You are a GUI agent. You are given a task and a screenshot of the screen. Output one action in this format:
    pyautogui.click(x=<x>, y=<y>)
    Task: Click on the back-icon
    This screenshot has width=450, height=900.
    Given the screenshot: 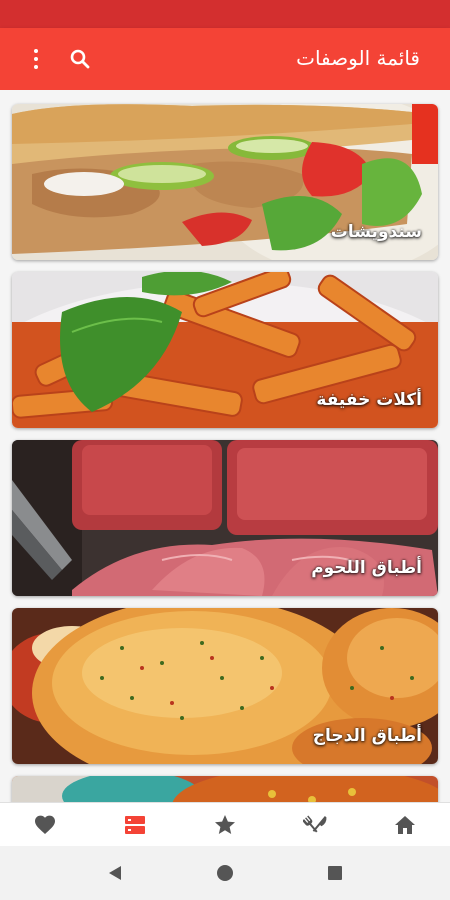 What is the action you would take?
    pyautogui.click(x=115, y=873)
    